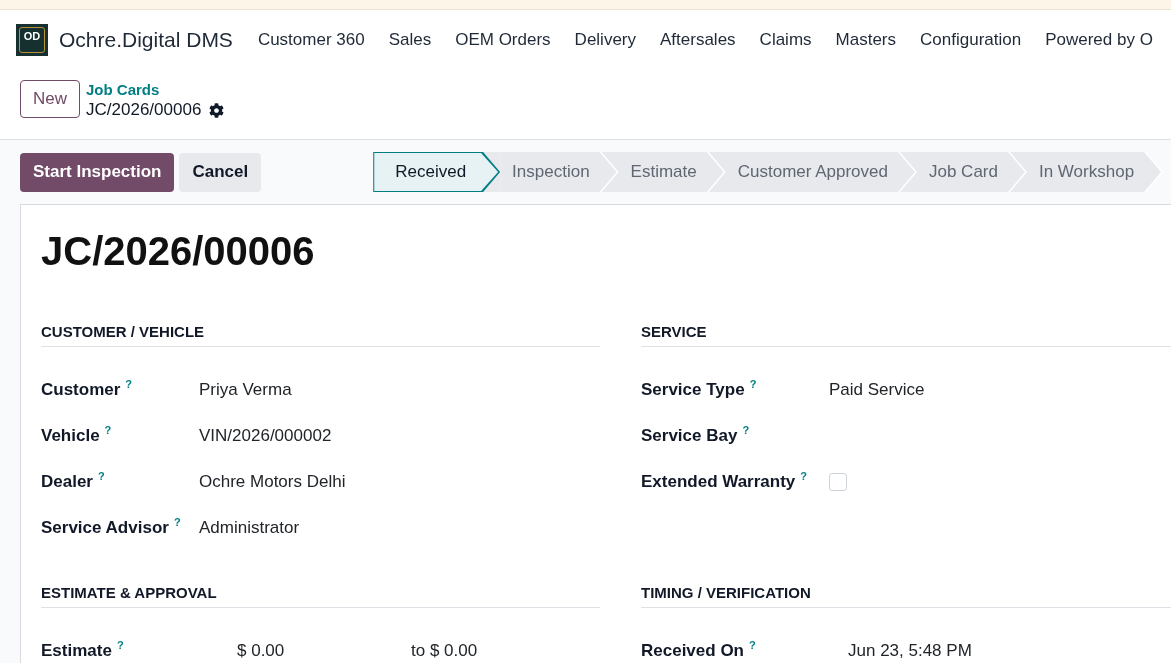  Describe the element at coordinates (559, 172) in the screenshot. I see `status-stage: Inspection` at that location.